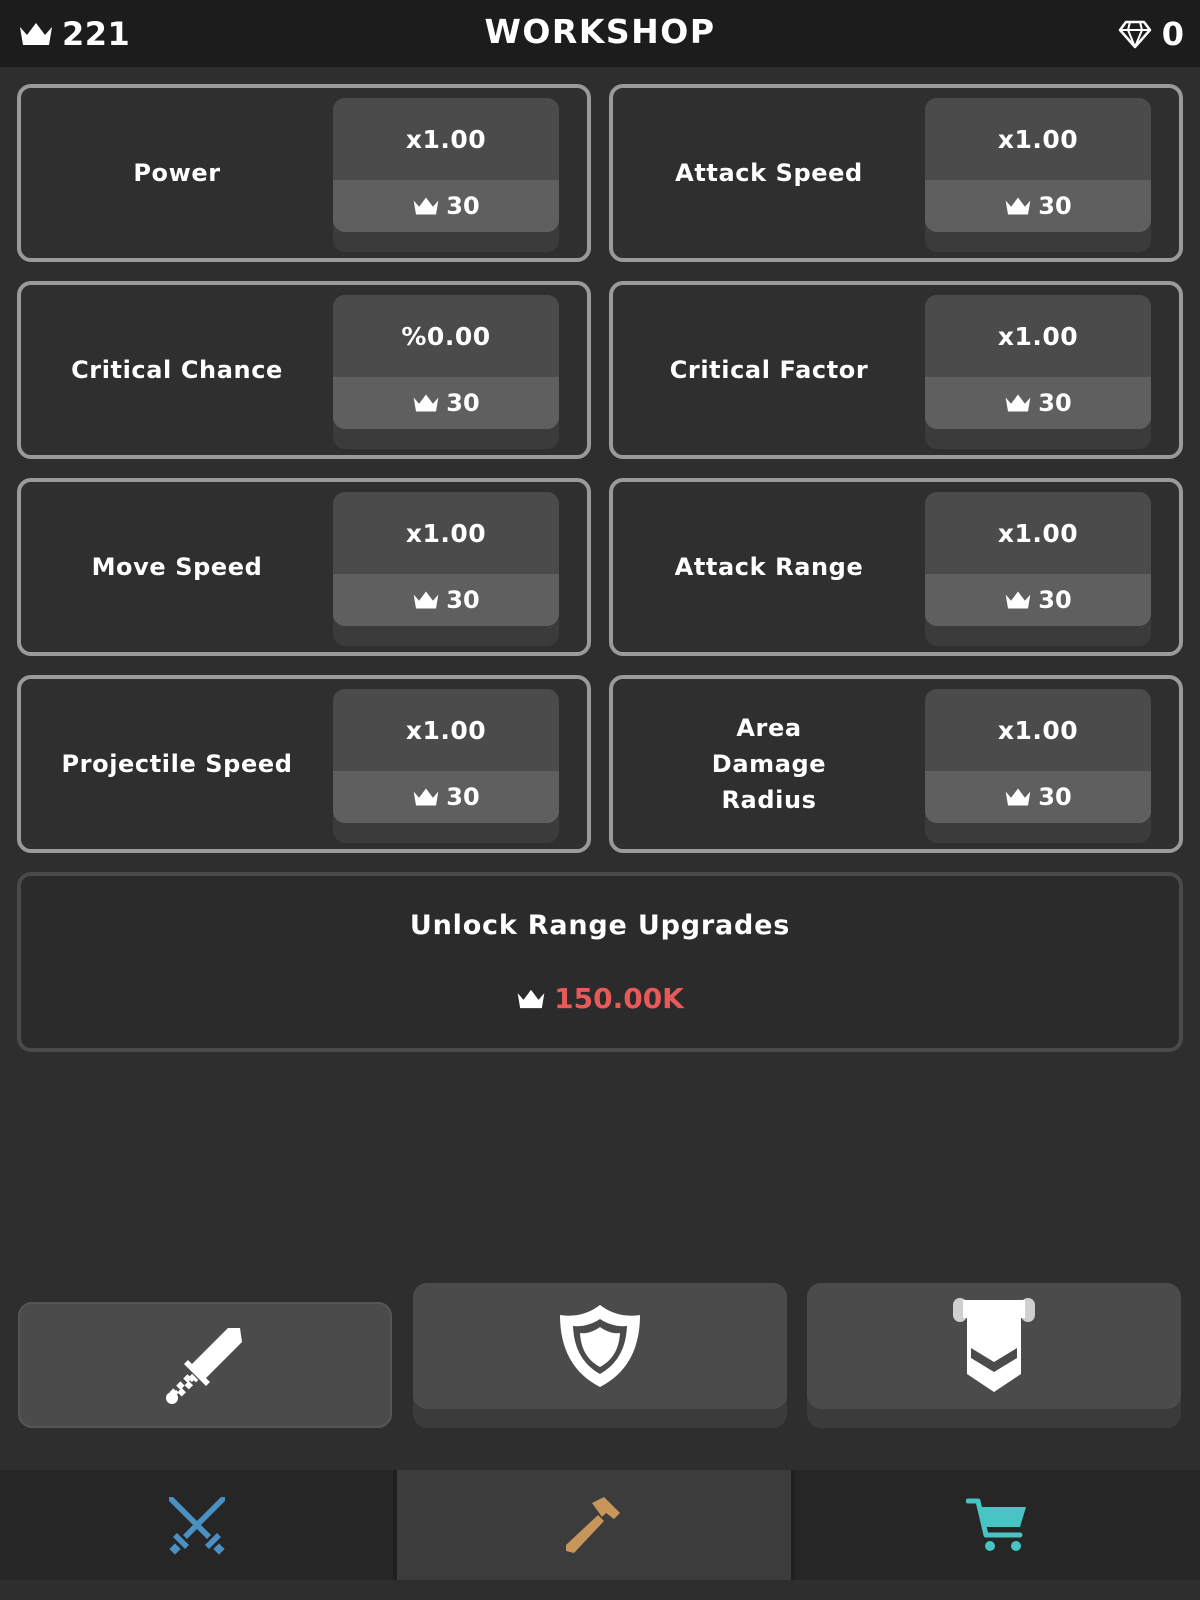 The image size is (1200, 1600). What do you see at coordinates (994, 1345) in the screenshot?
I see `banner-icon` at bounding box center [994, 1345].